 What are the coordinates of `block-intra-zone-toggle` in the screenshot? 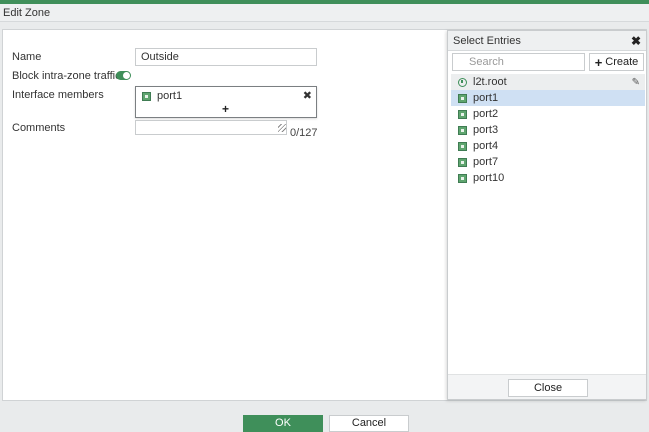 It's located at (123, 75).